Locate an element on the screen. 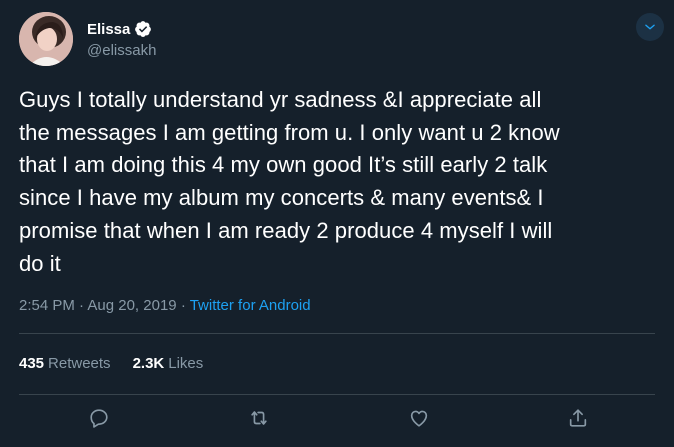 The height and width of the screenshot is (447, 674). divider-top is located at coordinates (337, 333).